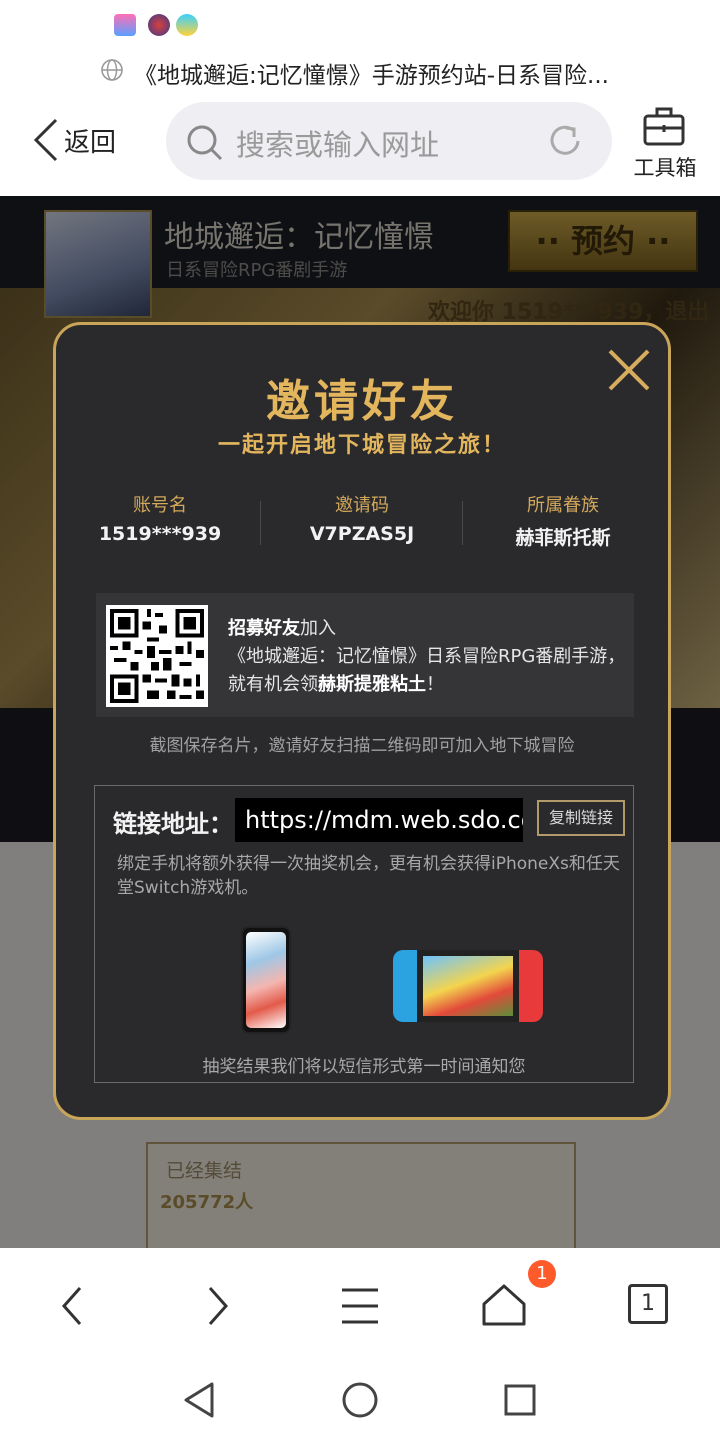  I want to click on toolbox-button: 工具箱, so click(668, 142).